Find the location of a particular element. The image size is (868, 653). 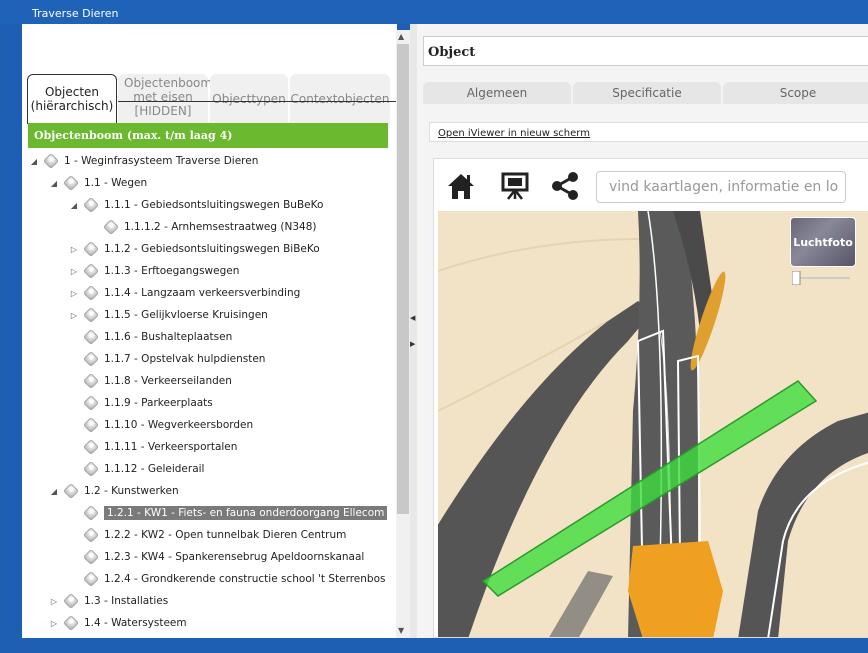

tree-item-label: 1.1.3 - Erftoegangswegen is located at coordinates (172, 271).